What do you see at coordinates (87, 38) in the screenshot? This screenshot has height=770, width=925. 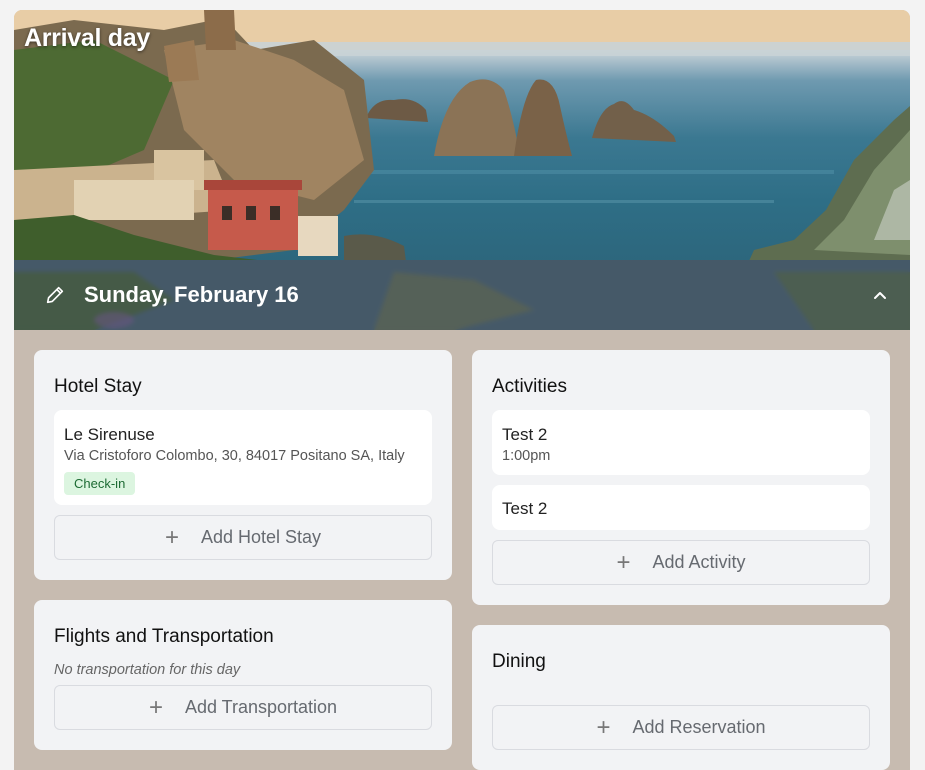 I see `day-title: Arrival day` at bounding box center [87, 38].